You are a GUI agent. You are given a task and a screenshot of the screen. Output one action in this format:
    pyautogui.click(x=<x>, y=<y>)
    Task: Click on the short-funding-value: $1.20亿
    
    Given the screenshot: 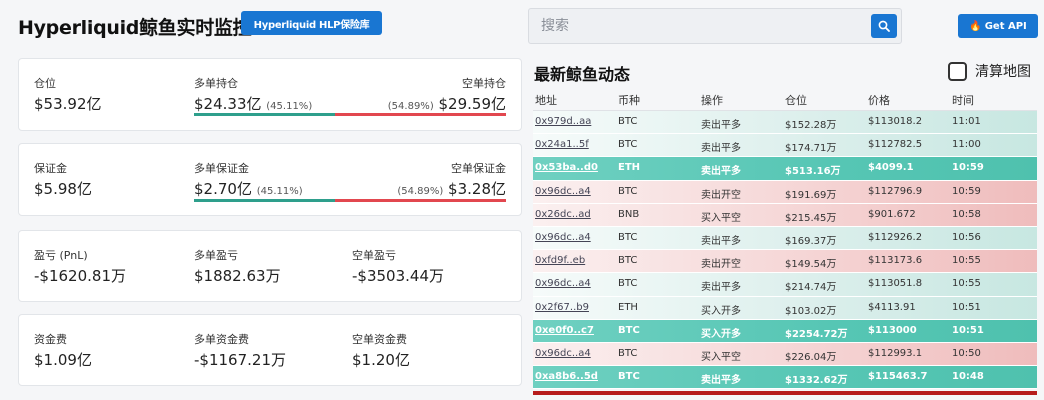 What is the action you would take?
    pyautogui.click(x=381, y=360)
    